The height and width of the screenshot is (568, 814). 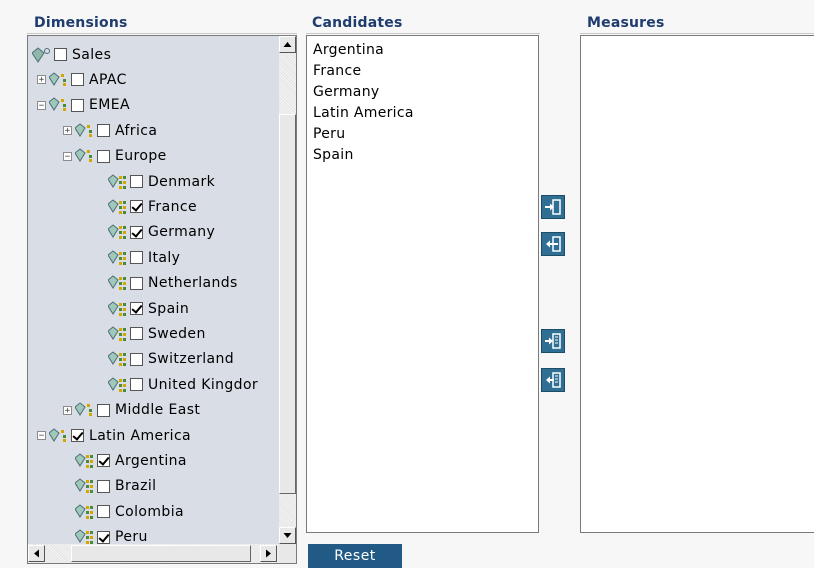 I want to click on remove-from-measures-icon, so click(x=553, y=244).